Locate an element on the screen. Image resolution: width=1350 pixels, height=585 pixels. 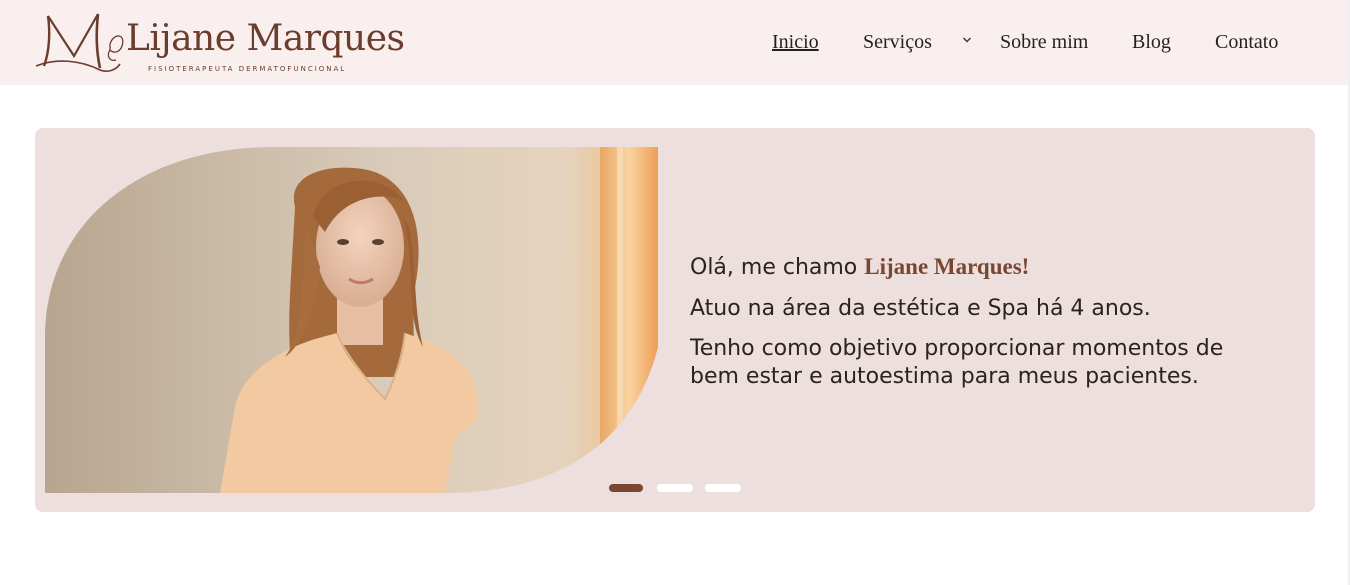
nav-item-inicio: Inicio is located at coordinates (795, 42).